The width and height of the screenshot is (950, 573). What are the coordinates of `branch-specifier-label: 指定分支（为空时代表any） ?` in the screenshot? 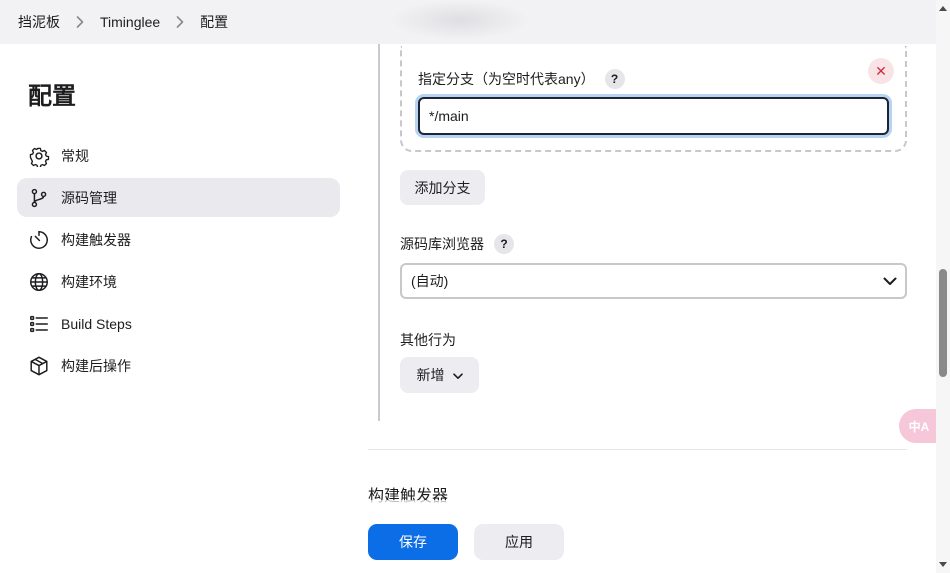 It's located at (521, 79).